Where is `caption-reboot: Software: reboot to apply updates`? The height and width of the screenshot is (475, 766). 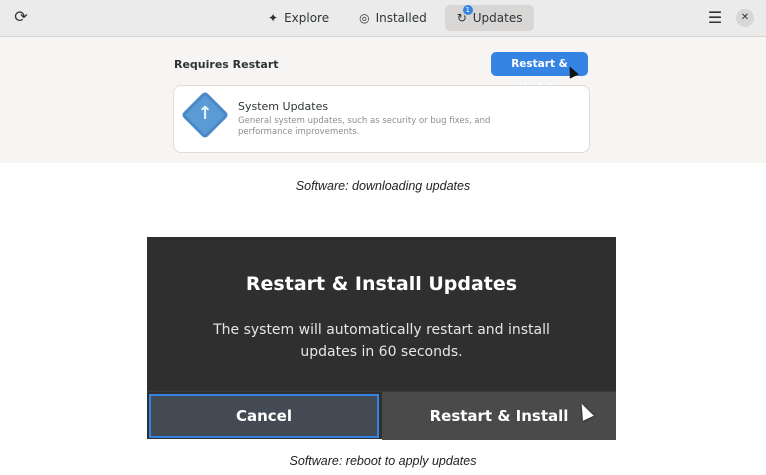
caption-reboot: Software: reboot to apply updates is located at coordinates (383, 461).